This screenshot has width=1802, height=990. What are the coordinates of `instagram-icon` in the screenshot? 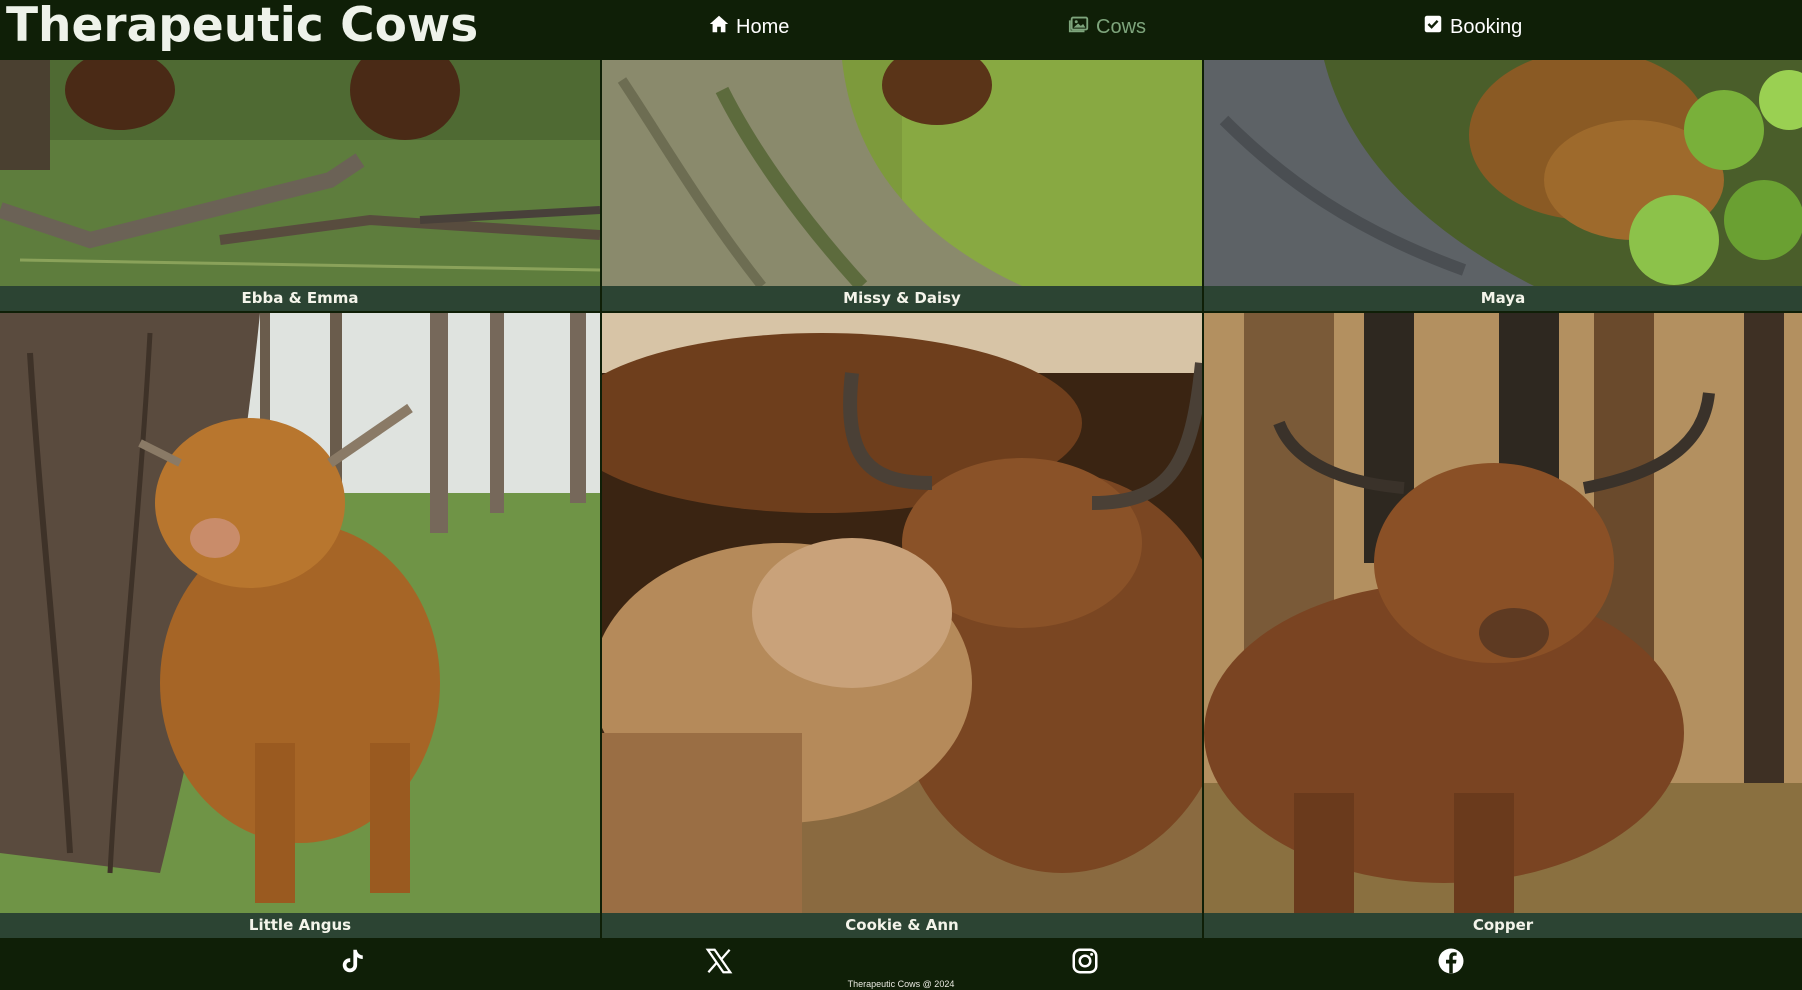 It's located at (1085, 961).